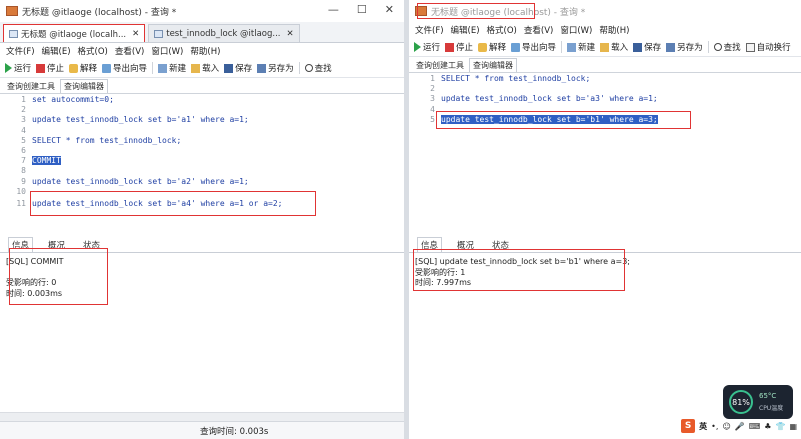  What do you see at coordinates (23, 140) in the screenshot?
I see `line-number: 5` at bounding box center [23, 140].